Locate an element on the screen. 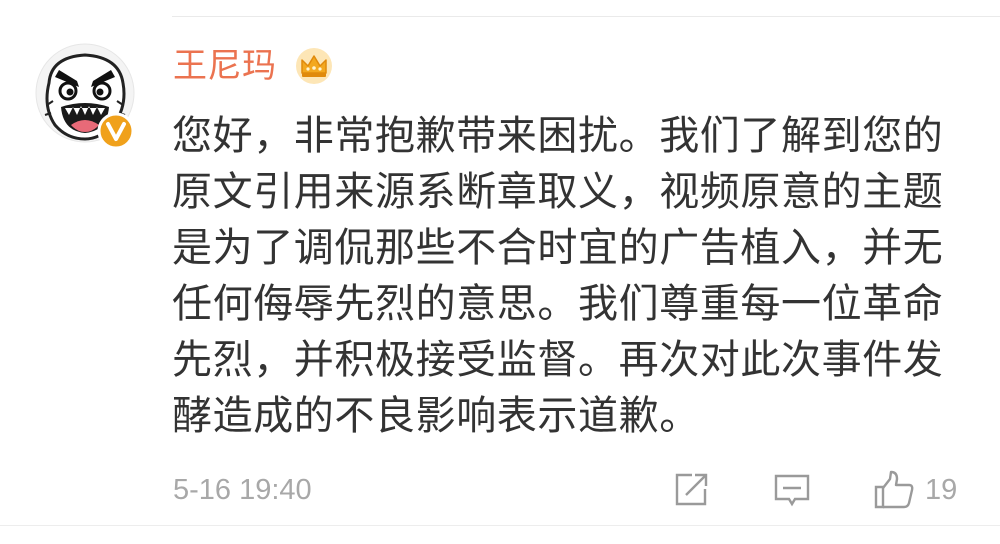  crown-icon is located at coordinates (314, 66).